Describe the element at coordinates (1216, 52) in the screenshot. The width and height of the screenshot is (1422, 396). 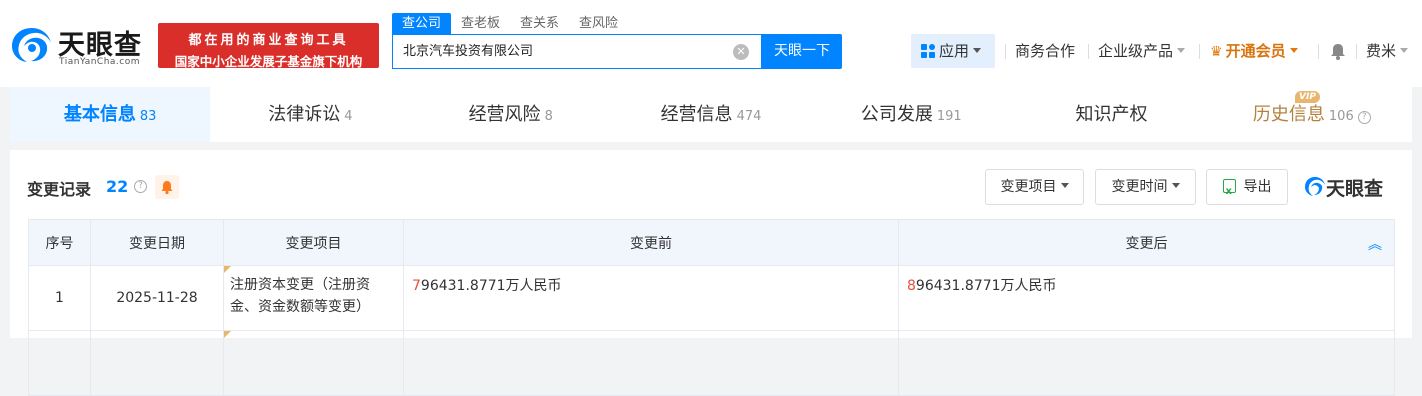
I see `crown-icon: ♛` at that location.